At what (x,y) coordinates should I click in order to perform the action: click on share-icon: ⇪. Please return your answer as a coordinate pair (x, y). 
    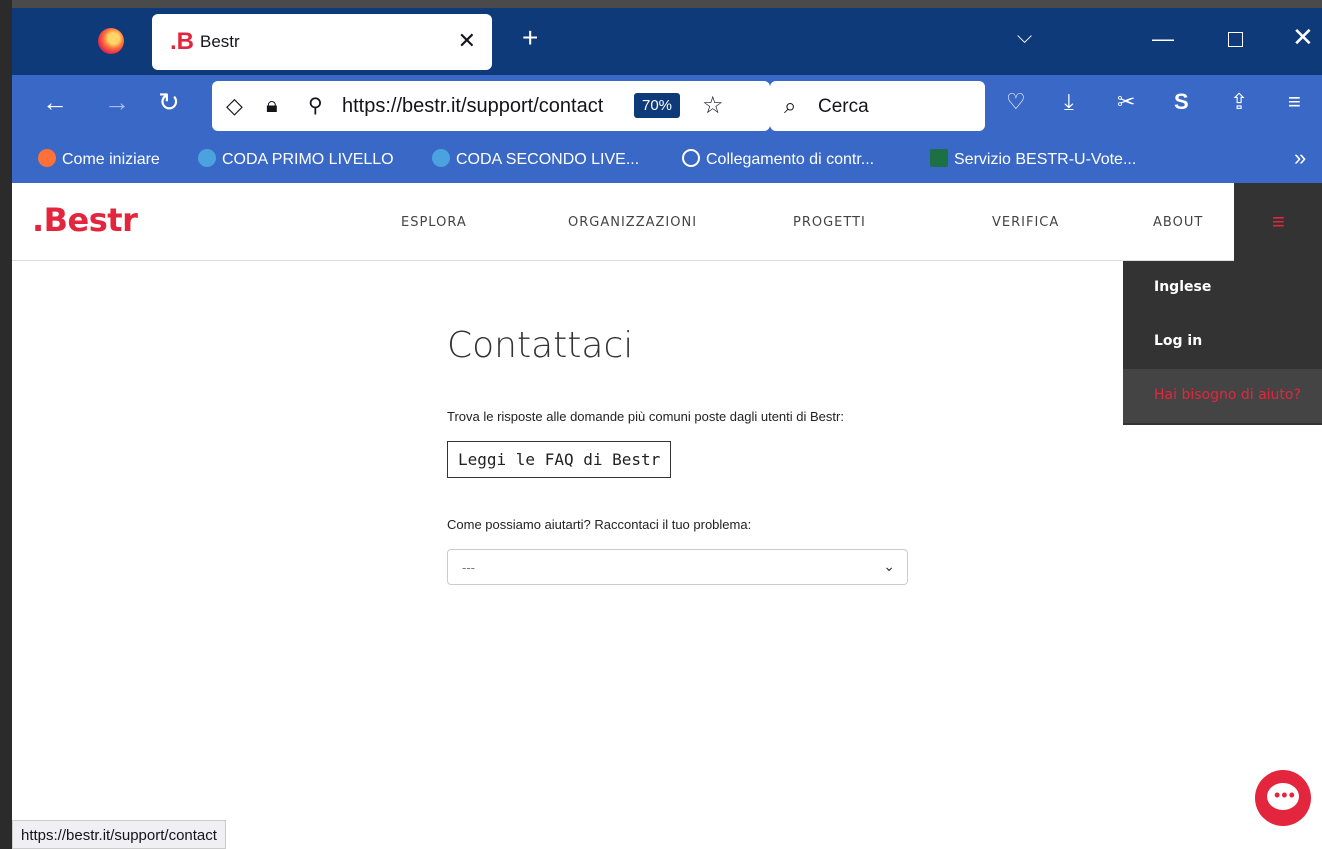
    Looking at the image, I should click on (1239, 102).